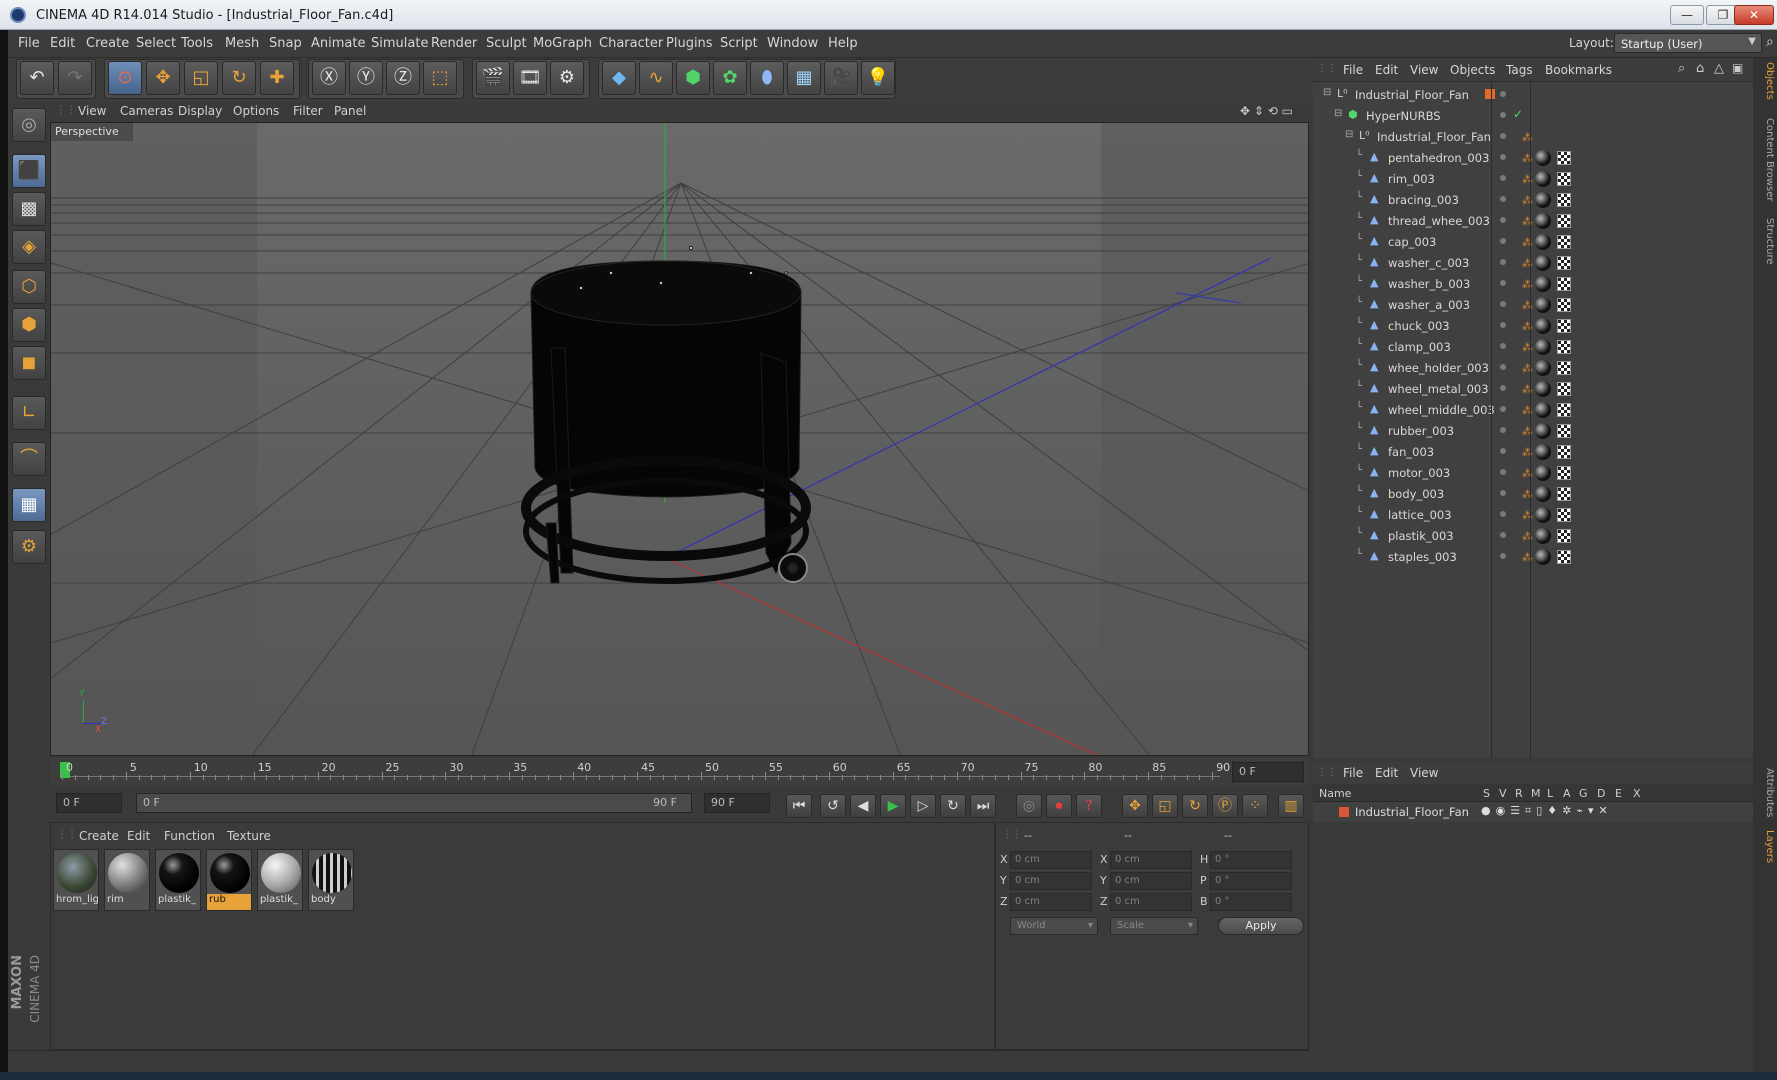  What do you see at coordinates (767, 78) in the screenshot?
I see `deformer-icon: ⬮` at bounding box center [767, 78].